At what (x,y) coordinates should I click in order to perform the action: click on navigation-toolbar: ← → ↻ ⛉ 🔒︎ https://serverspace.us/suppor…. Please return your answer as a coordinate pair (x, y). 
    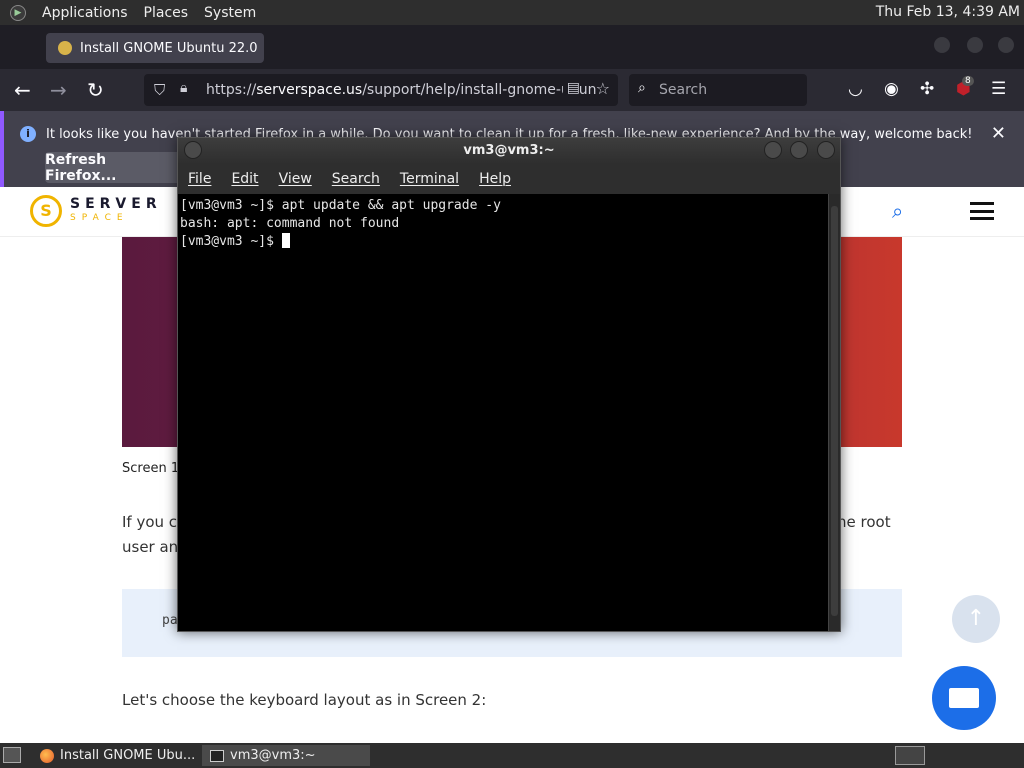
    Looking at the image, I should click on (512, 90).